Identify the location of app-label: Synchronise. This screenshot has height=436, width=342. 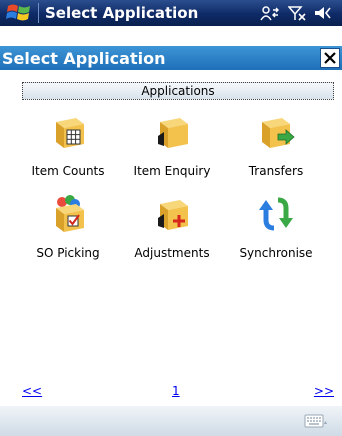
(276, 253).